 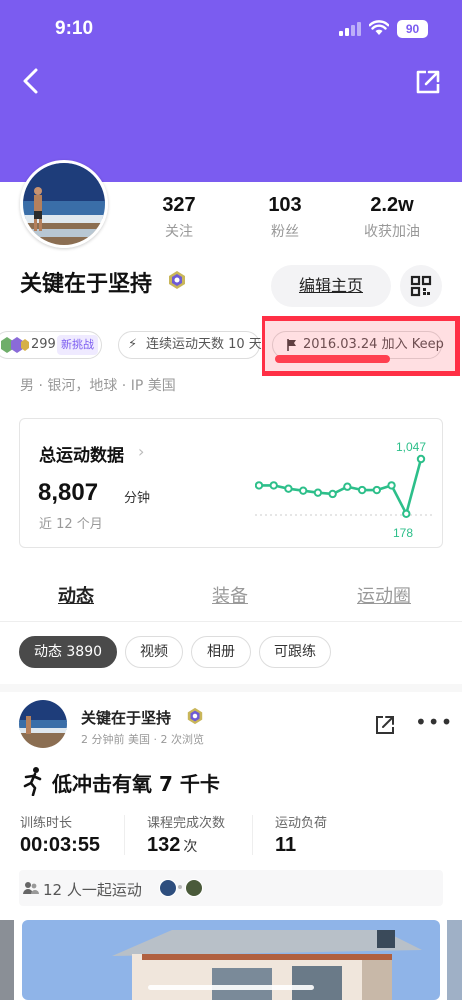 What do you see at coordinates (231, 621) in the screenshot?
I see `tab-divider` at bounding box center [231, 621].